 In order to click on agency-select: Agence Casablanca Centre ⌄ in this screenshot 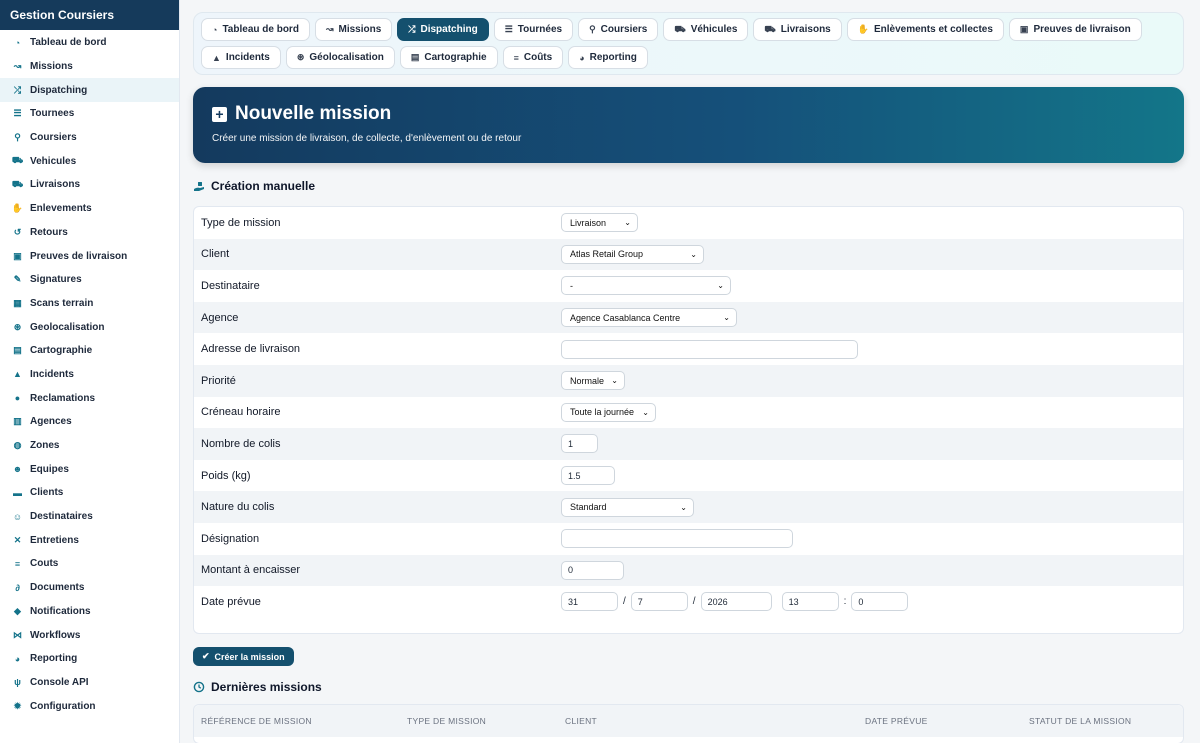, I will do `click(649, 318)`.